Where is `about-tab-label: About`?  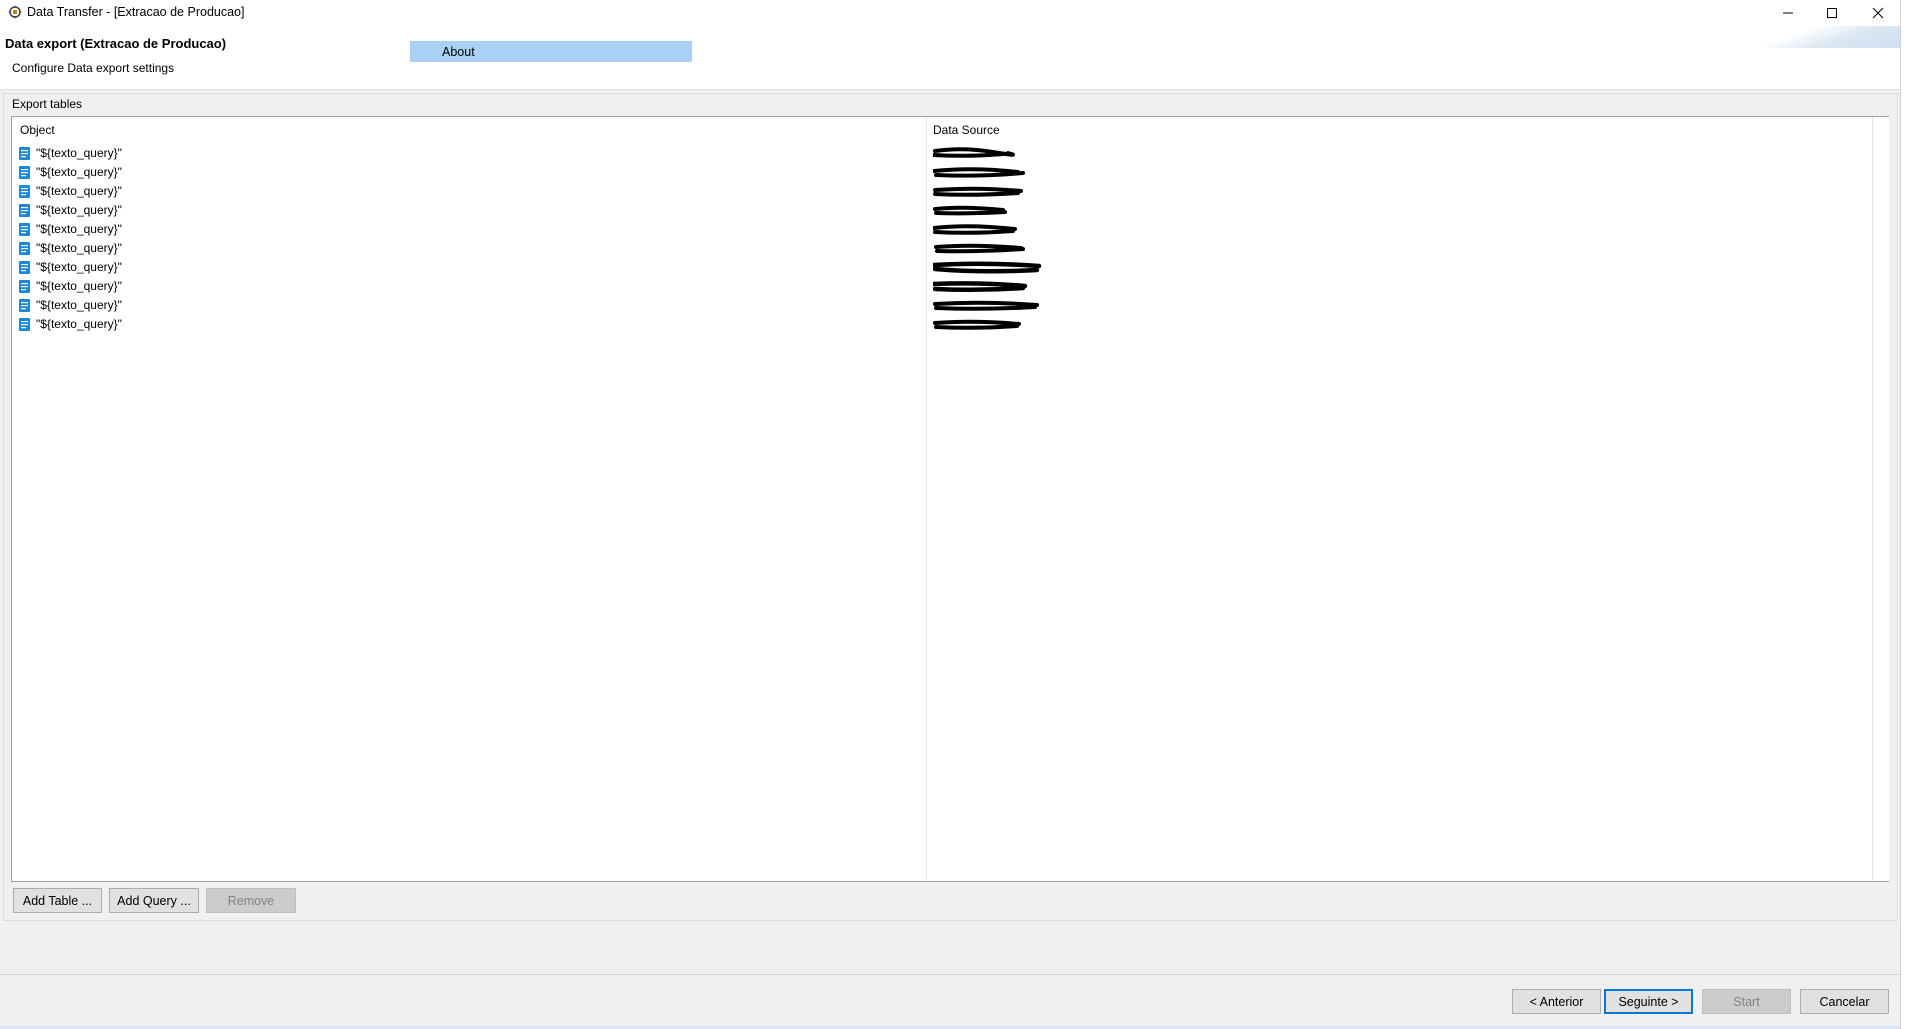 about-tab-label: About is located at coordinates (458, 52).